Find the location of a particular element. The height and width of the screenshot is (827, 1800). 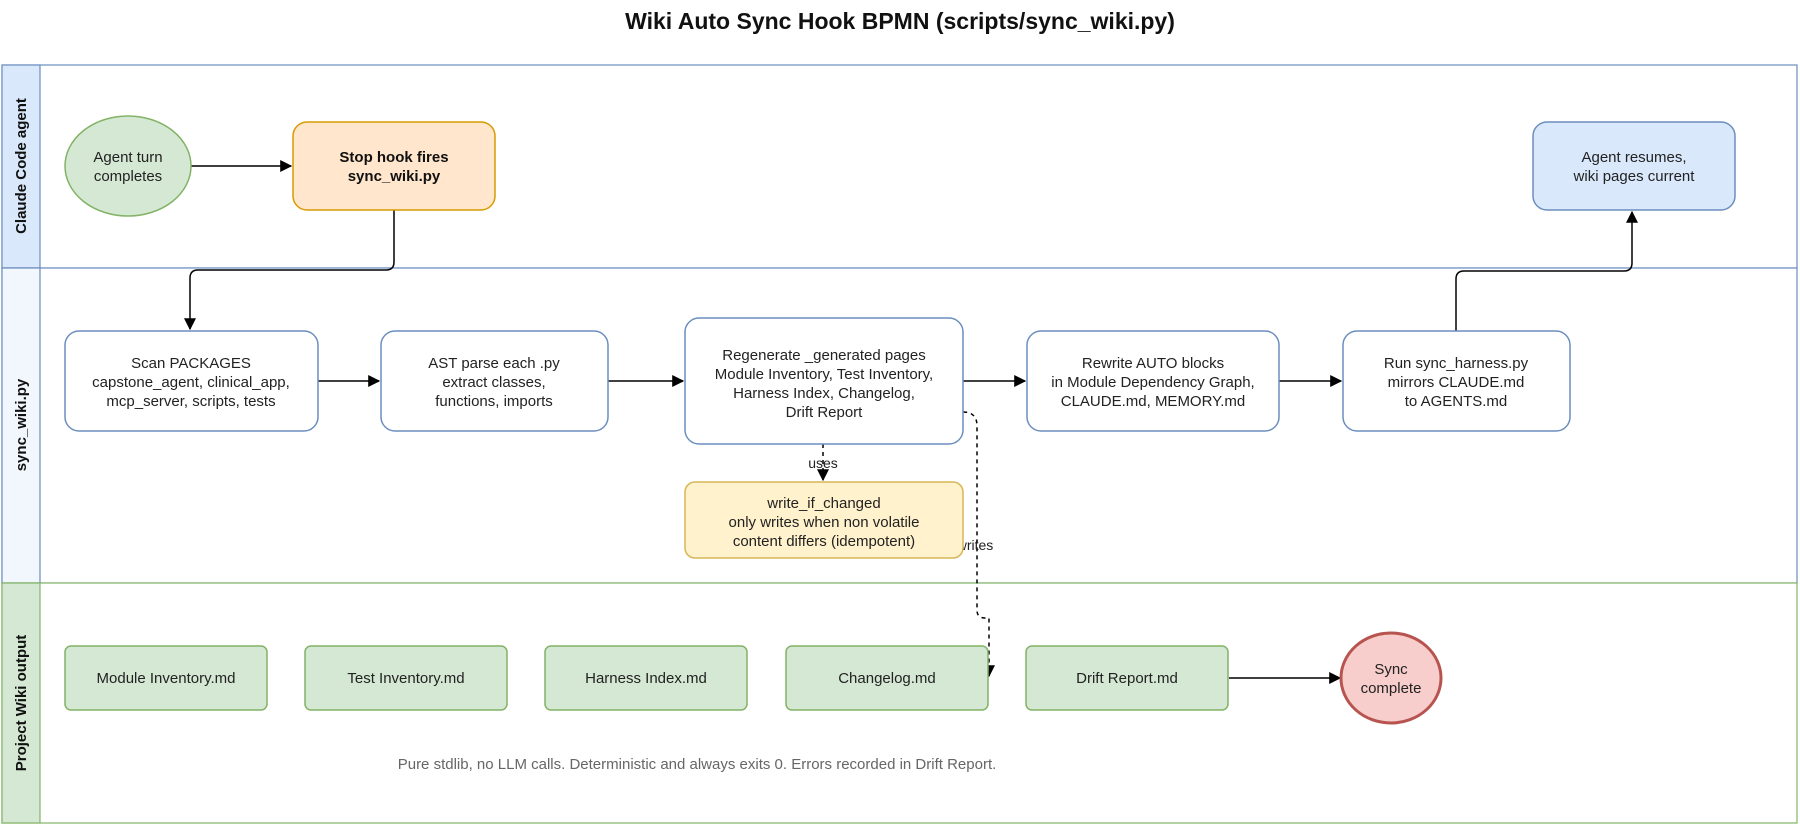

task-agent-resumes: Agent resumes, wiki pages current is located at coordinates (1634, 166).